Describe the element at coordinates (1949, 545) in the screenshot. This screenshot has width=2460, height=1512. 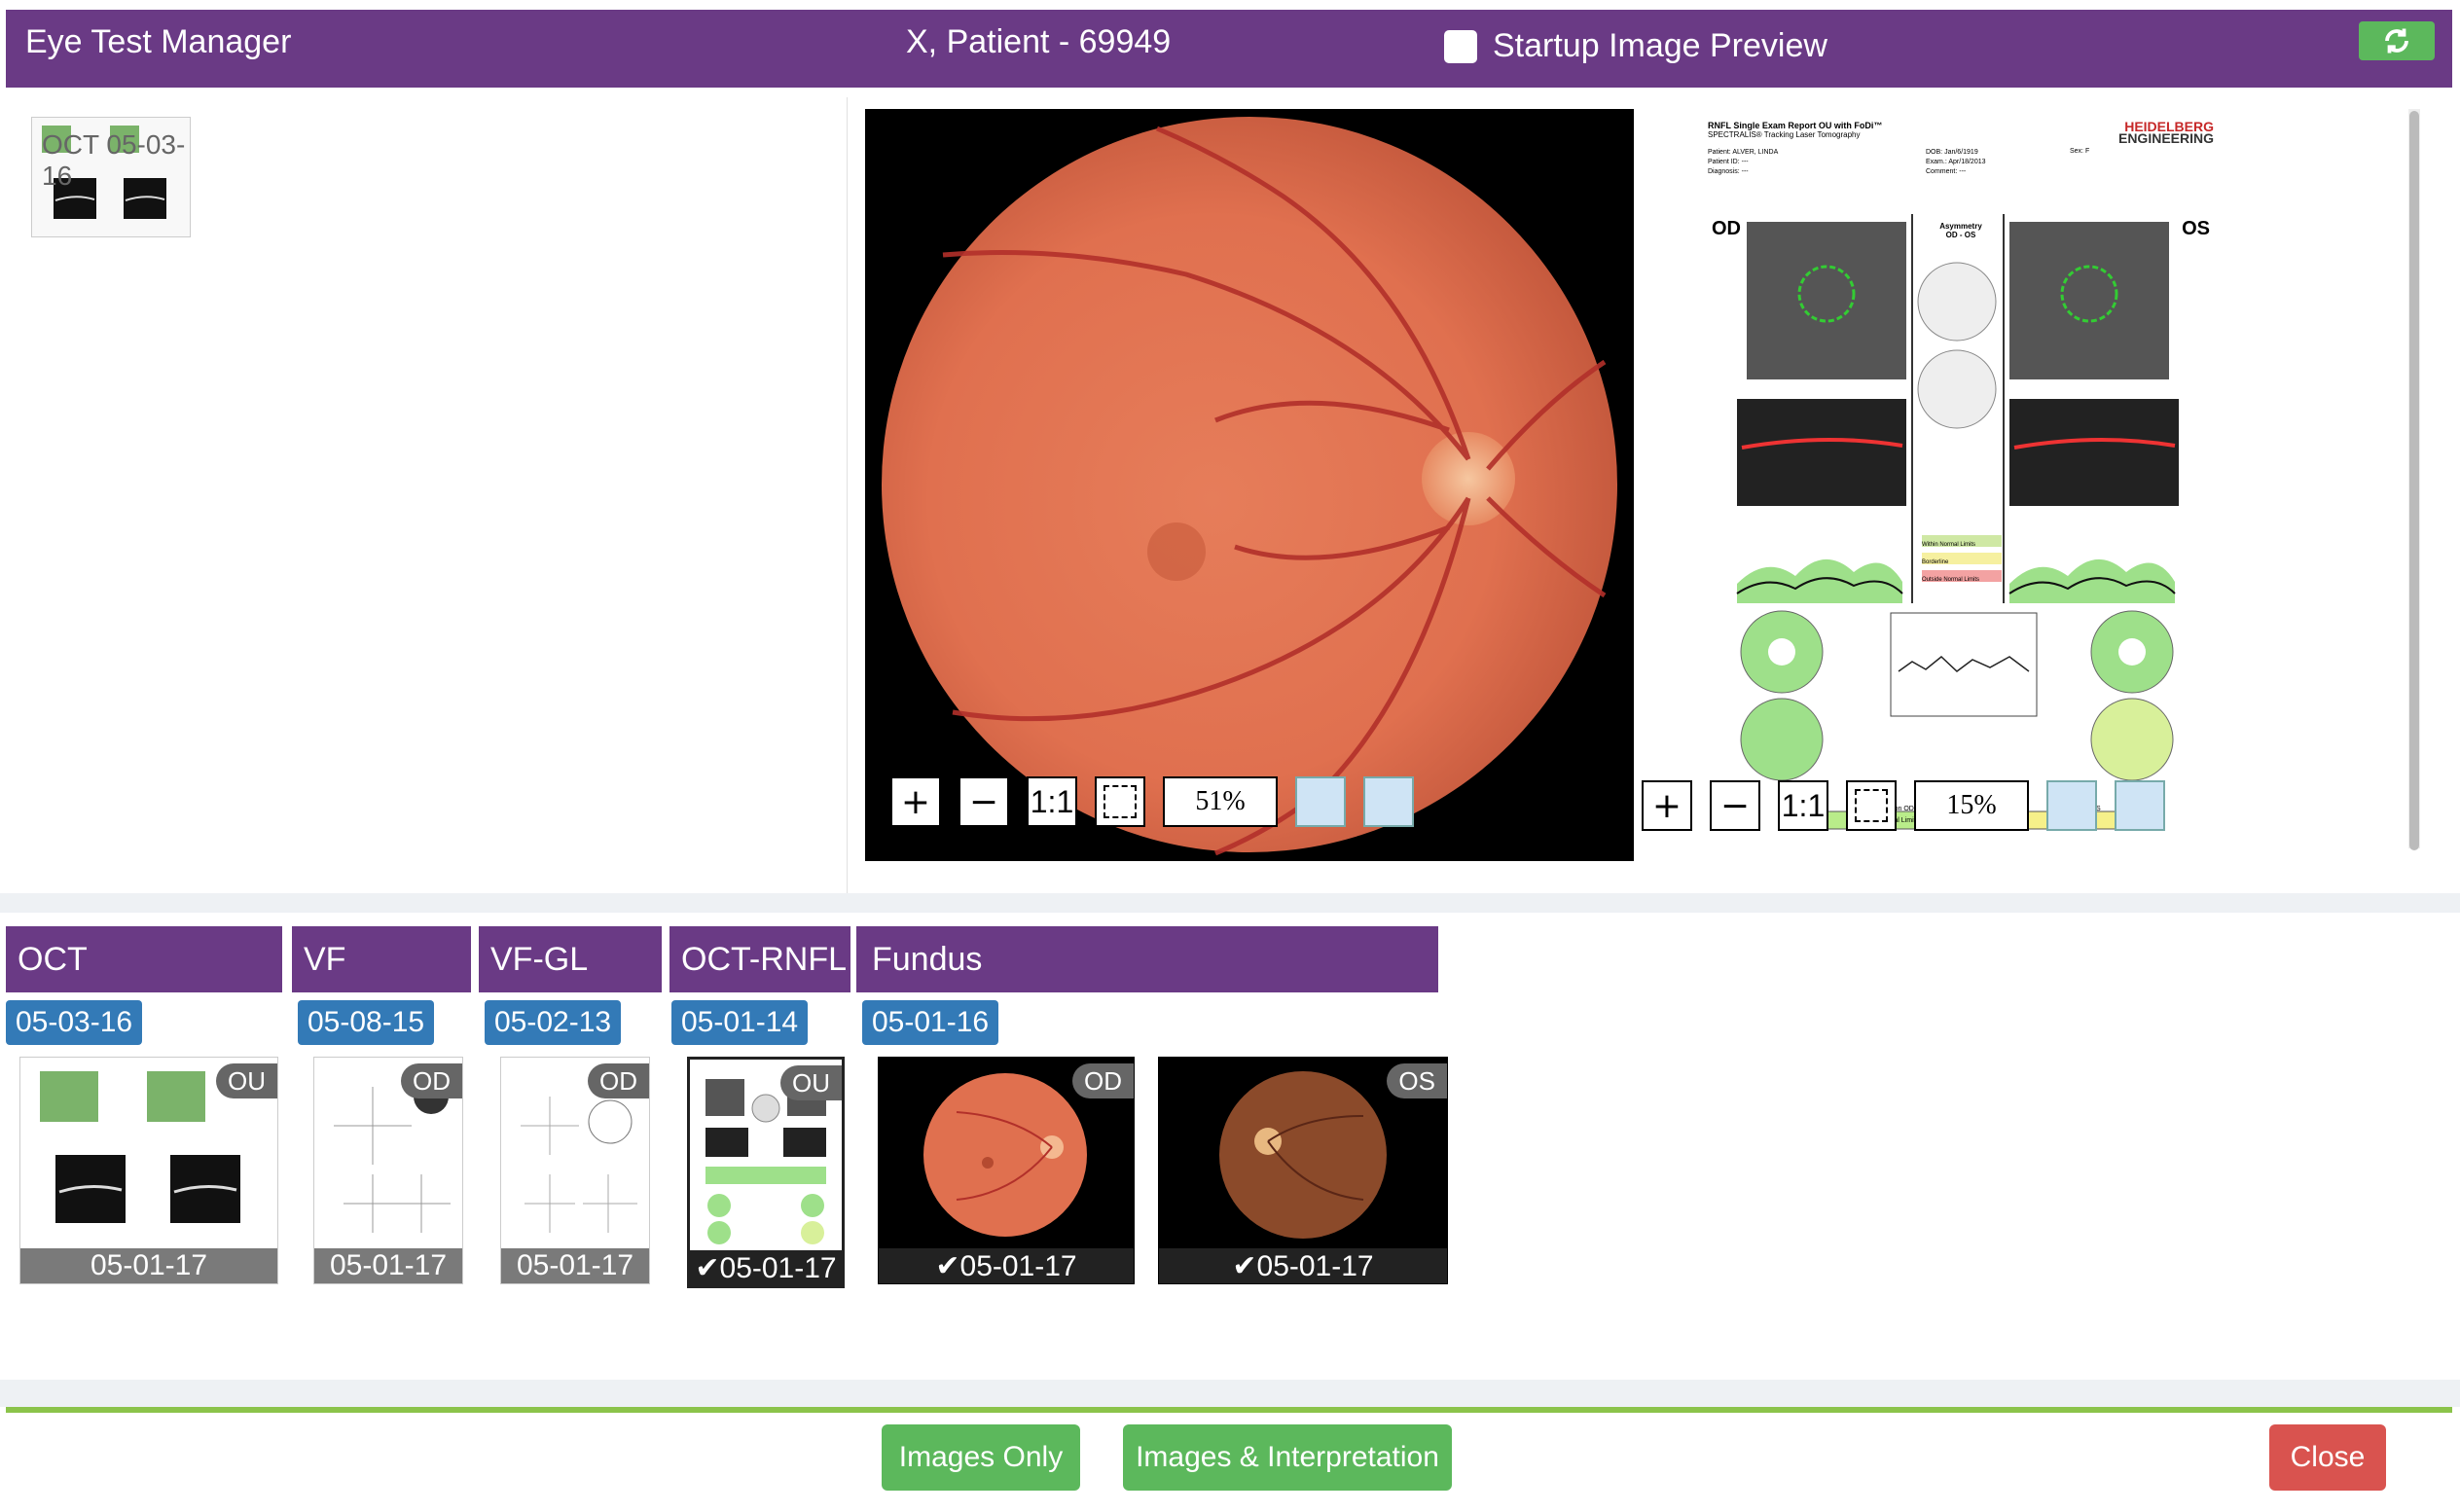
I see `legend-within: Within Normal Limits` at that location.